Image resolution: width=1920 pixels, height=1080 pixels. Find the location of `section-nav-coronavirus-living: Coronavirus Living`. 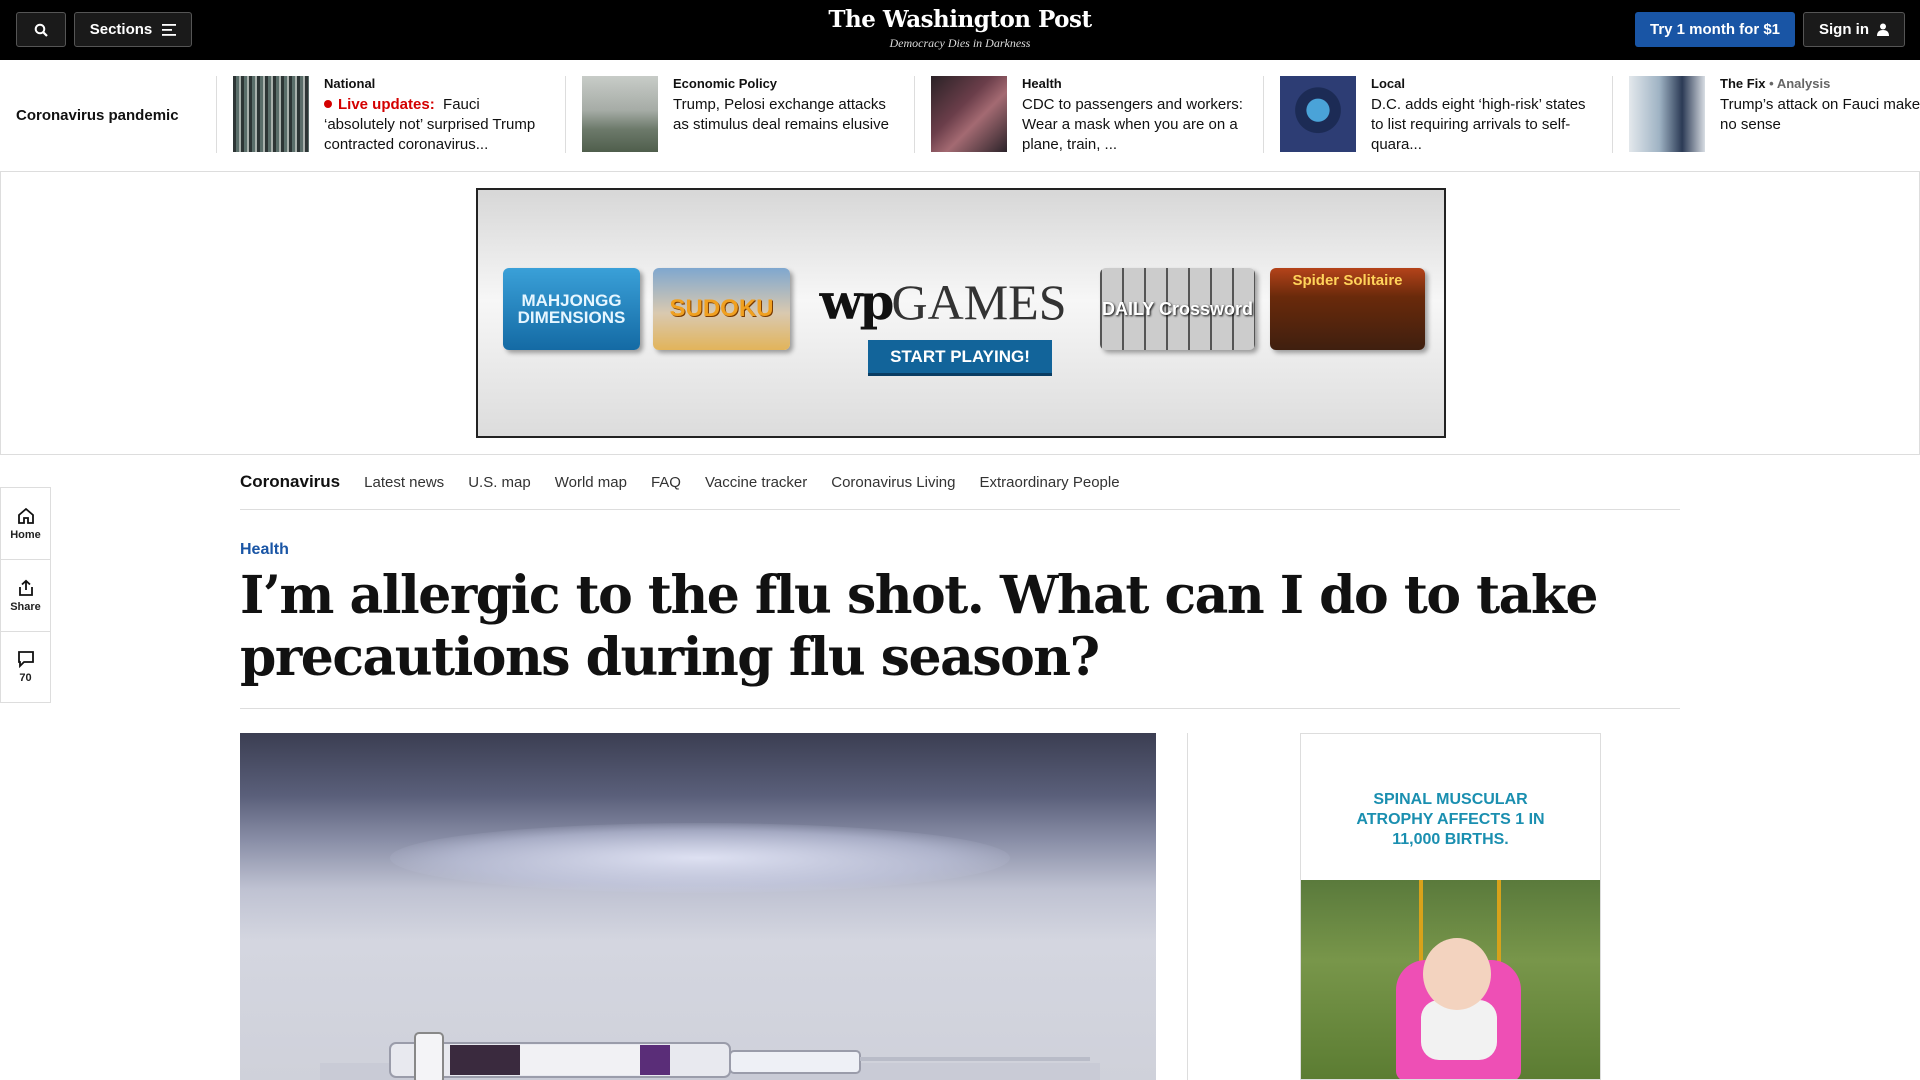

section-nav-coronavirus-living: Coronavirus Living is located at coordinates (893, 482).